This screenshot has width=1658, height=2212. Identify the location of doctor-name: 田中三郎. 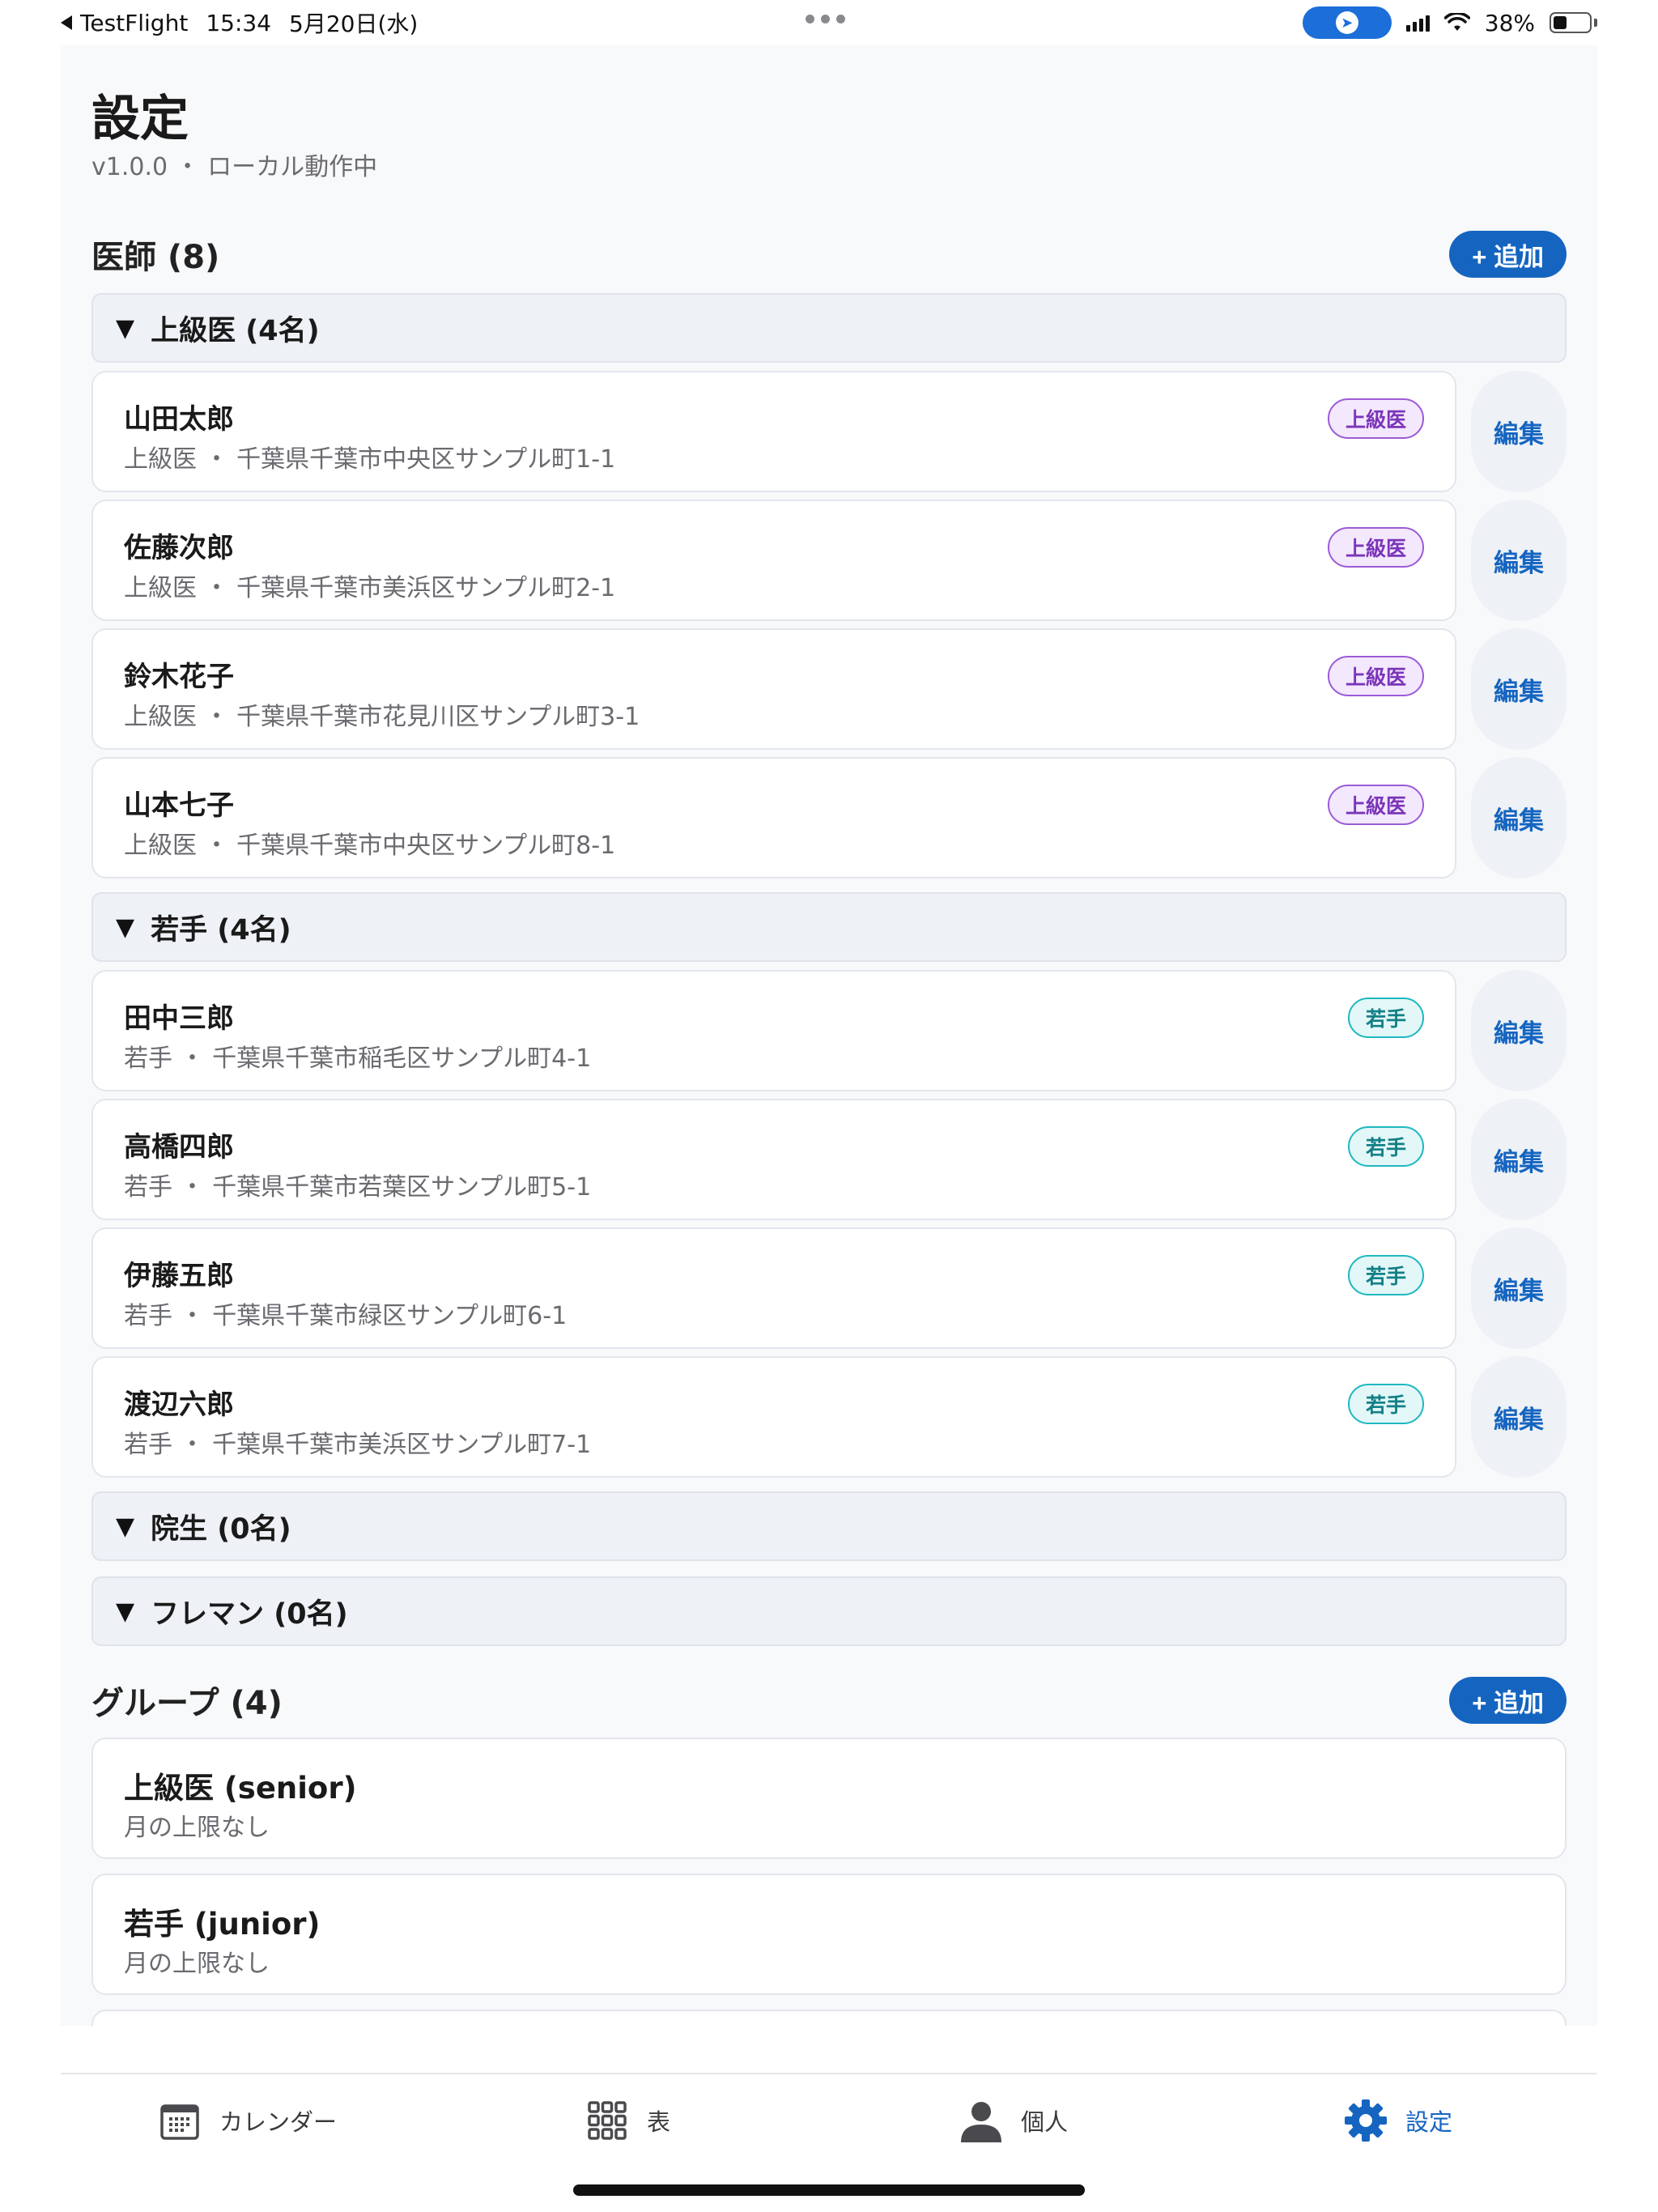
(179, 1019).